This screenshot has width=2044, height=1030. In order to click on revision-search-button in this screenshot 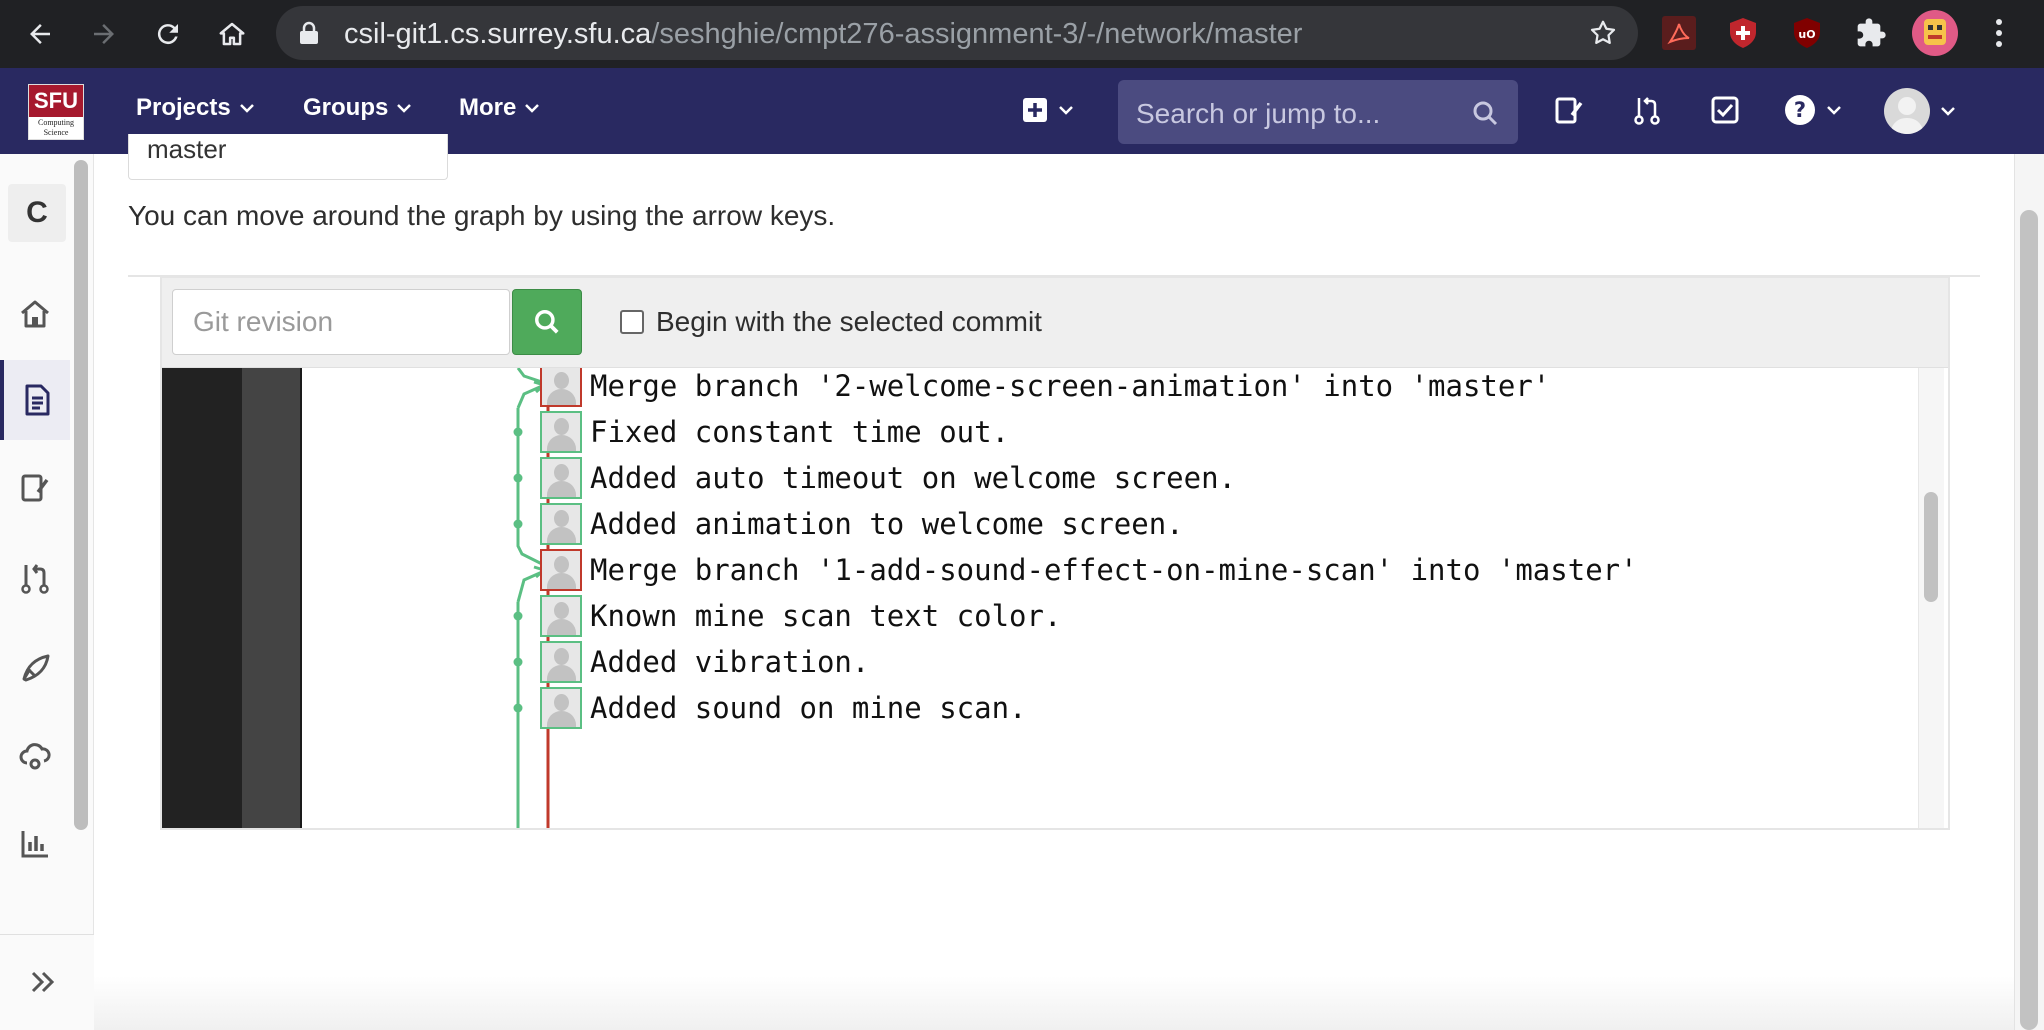, I will do `click(547, 322)`.